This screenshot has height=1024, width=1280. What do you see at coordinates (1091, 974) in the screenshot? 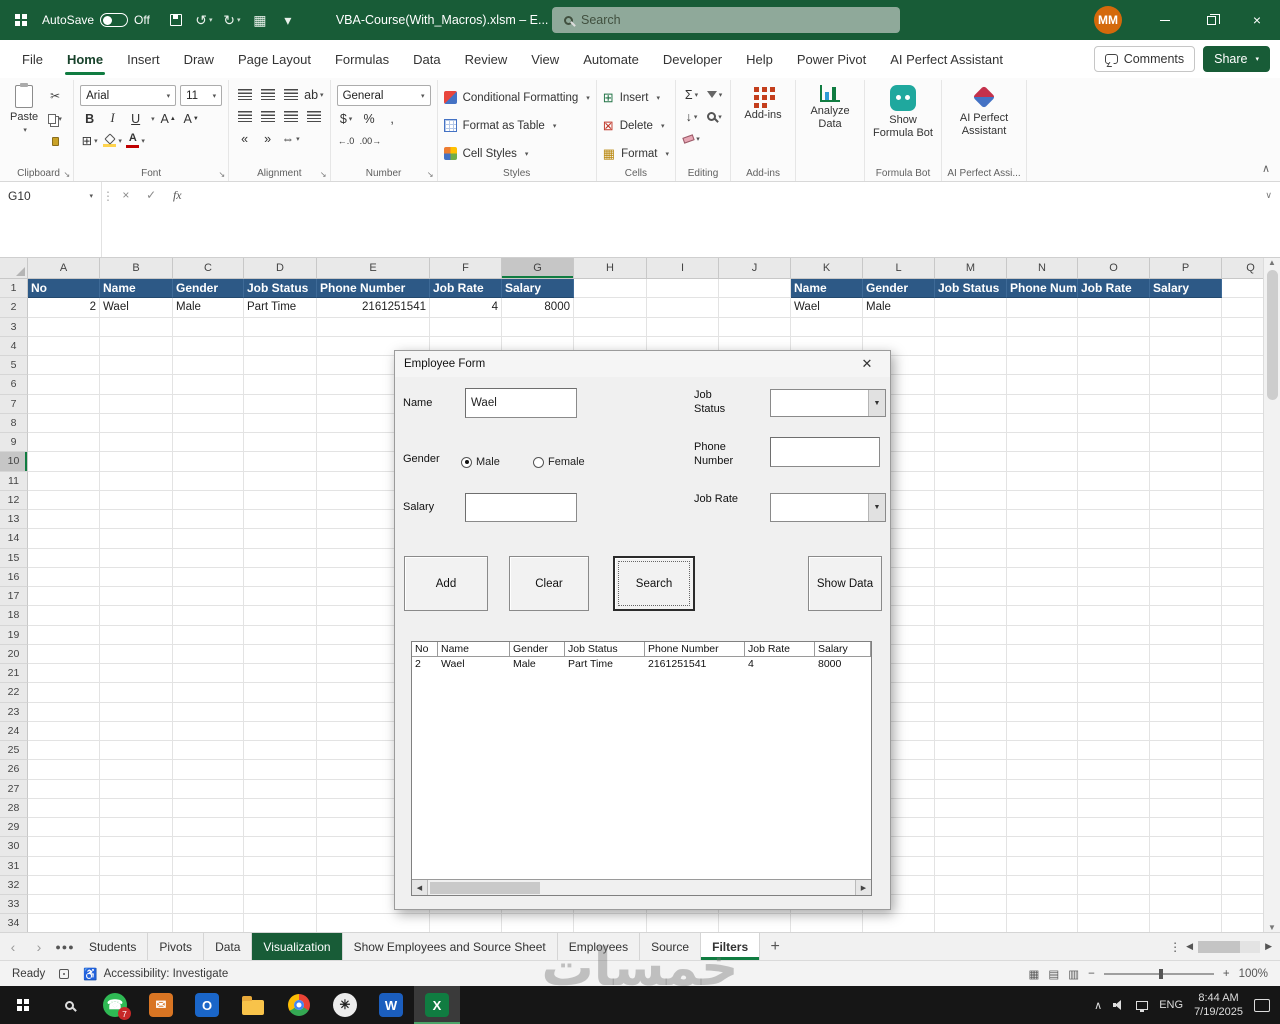
I see `zoom-out-icon: −` at bounding box center [1091, 974].